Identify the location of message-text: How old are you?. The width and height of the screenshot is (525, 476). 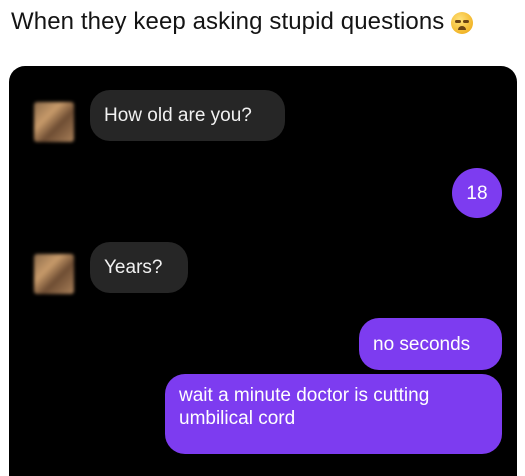
(178, 115).